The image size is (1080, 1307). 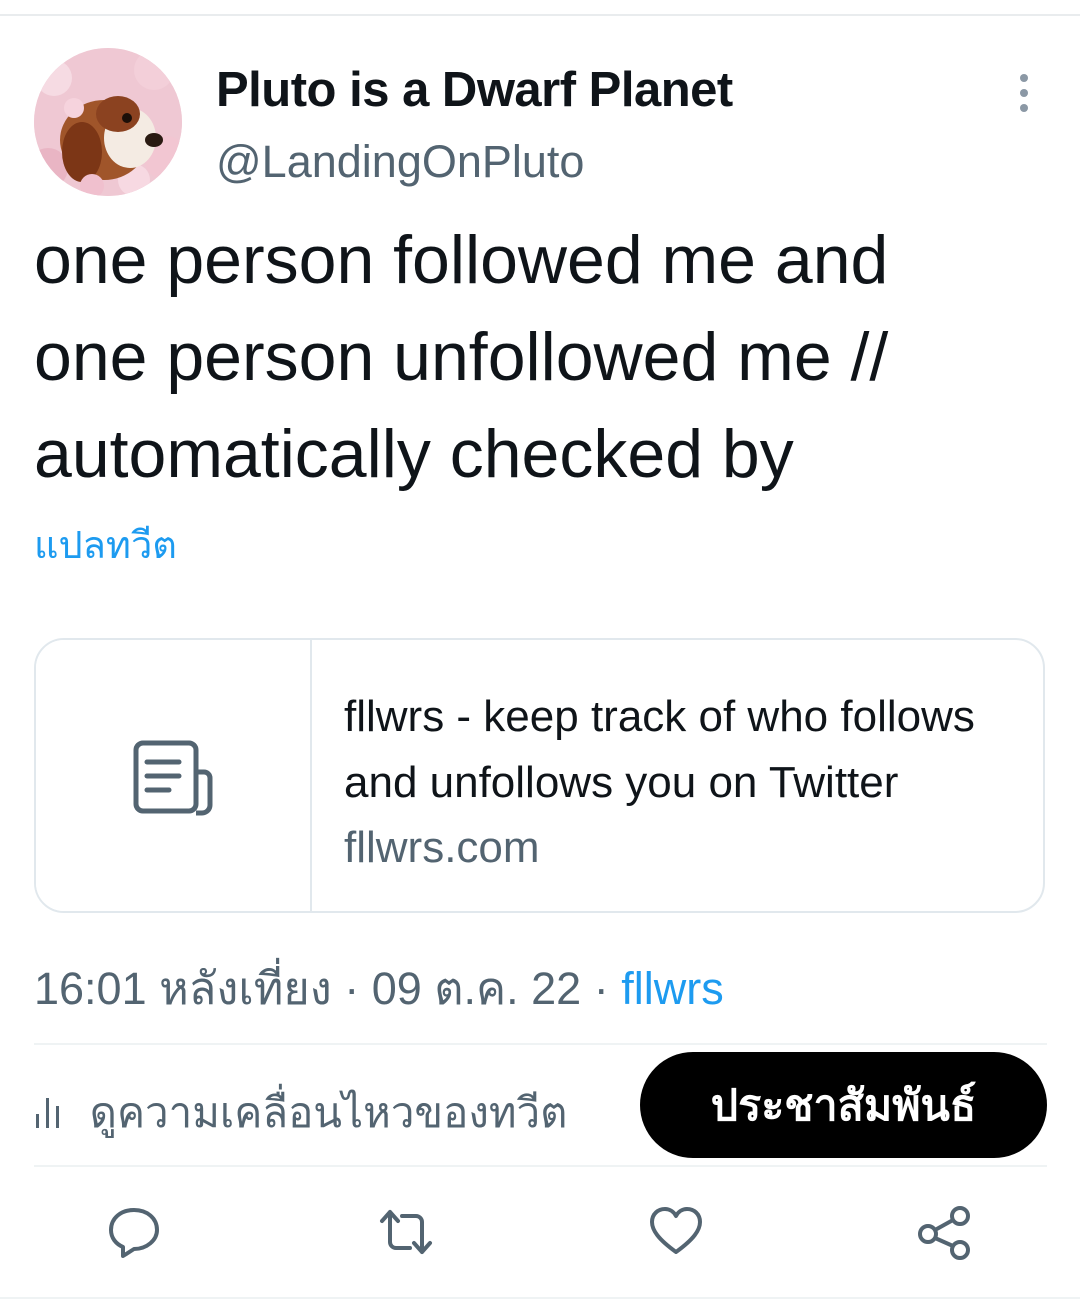 What do you see at coordinates (183, 988) in the screenshot?
I see `tweet-time: 16:01 หลังเที่ยง` at bounding box center [183, 988].